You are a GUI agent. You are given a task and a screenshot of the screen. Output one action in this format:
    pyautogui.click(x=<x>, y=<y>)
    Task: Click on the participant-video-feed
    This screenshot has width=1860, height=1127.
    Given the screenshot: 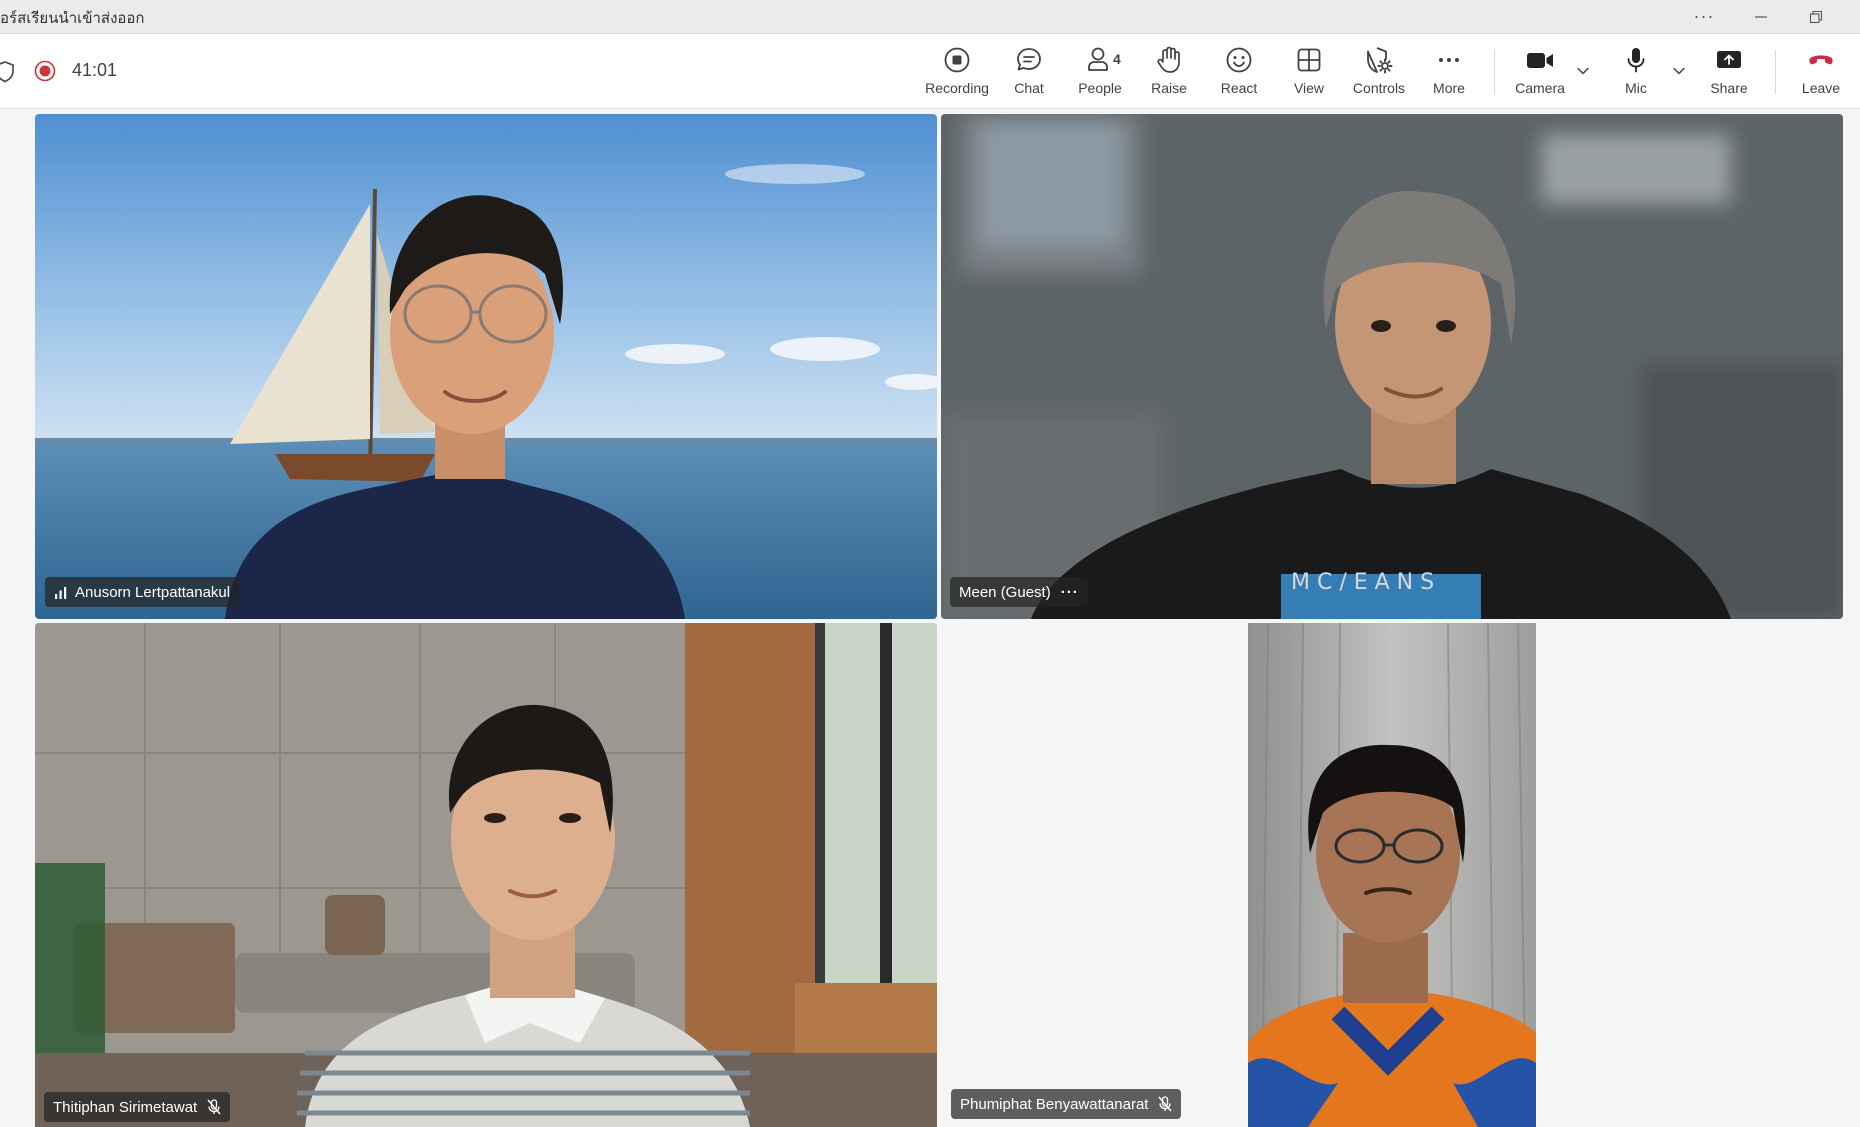 What is the action you would take?
    pyautogui.click(x=1392, y=875)
    